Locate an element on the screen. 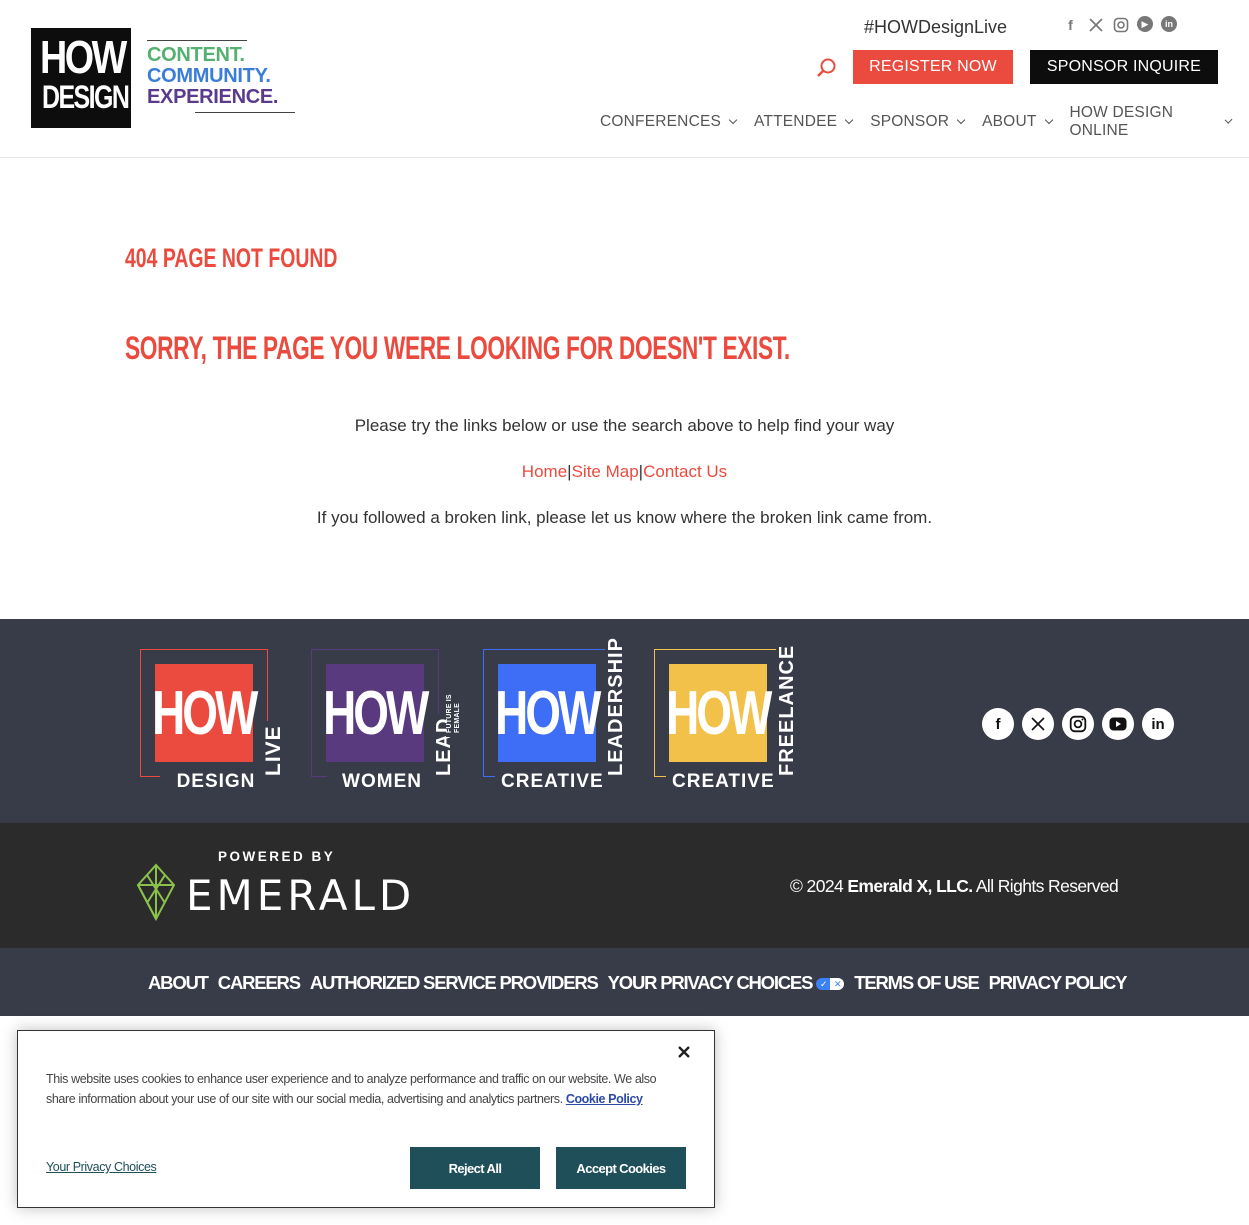  header-social-links: f ▶ in is located at coordinates (1119, 24).